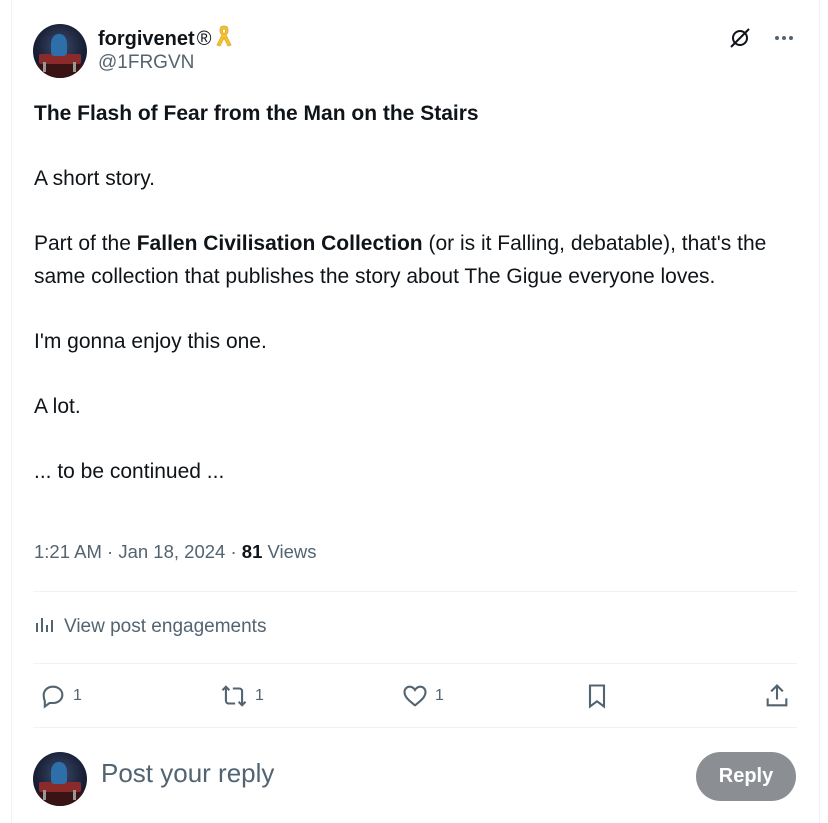  What do you see at coordinates (187, 773) in the screenshot?
I see `reply-input: Post your reply` at bounding box center [187, 773].